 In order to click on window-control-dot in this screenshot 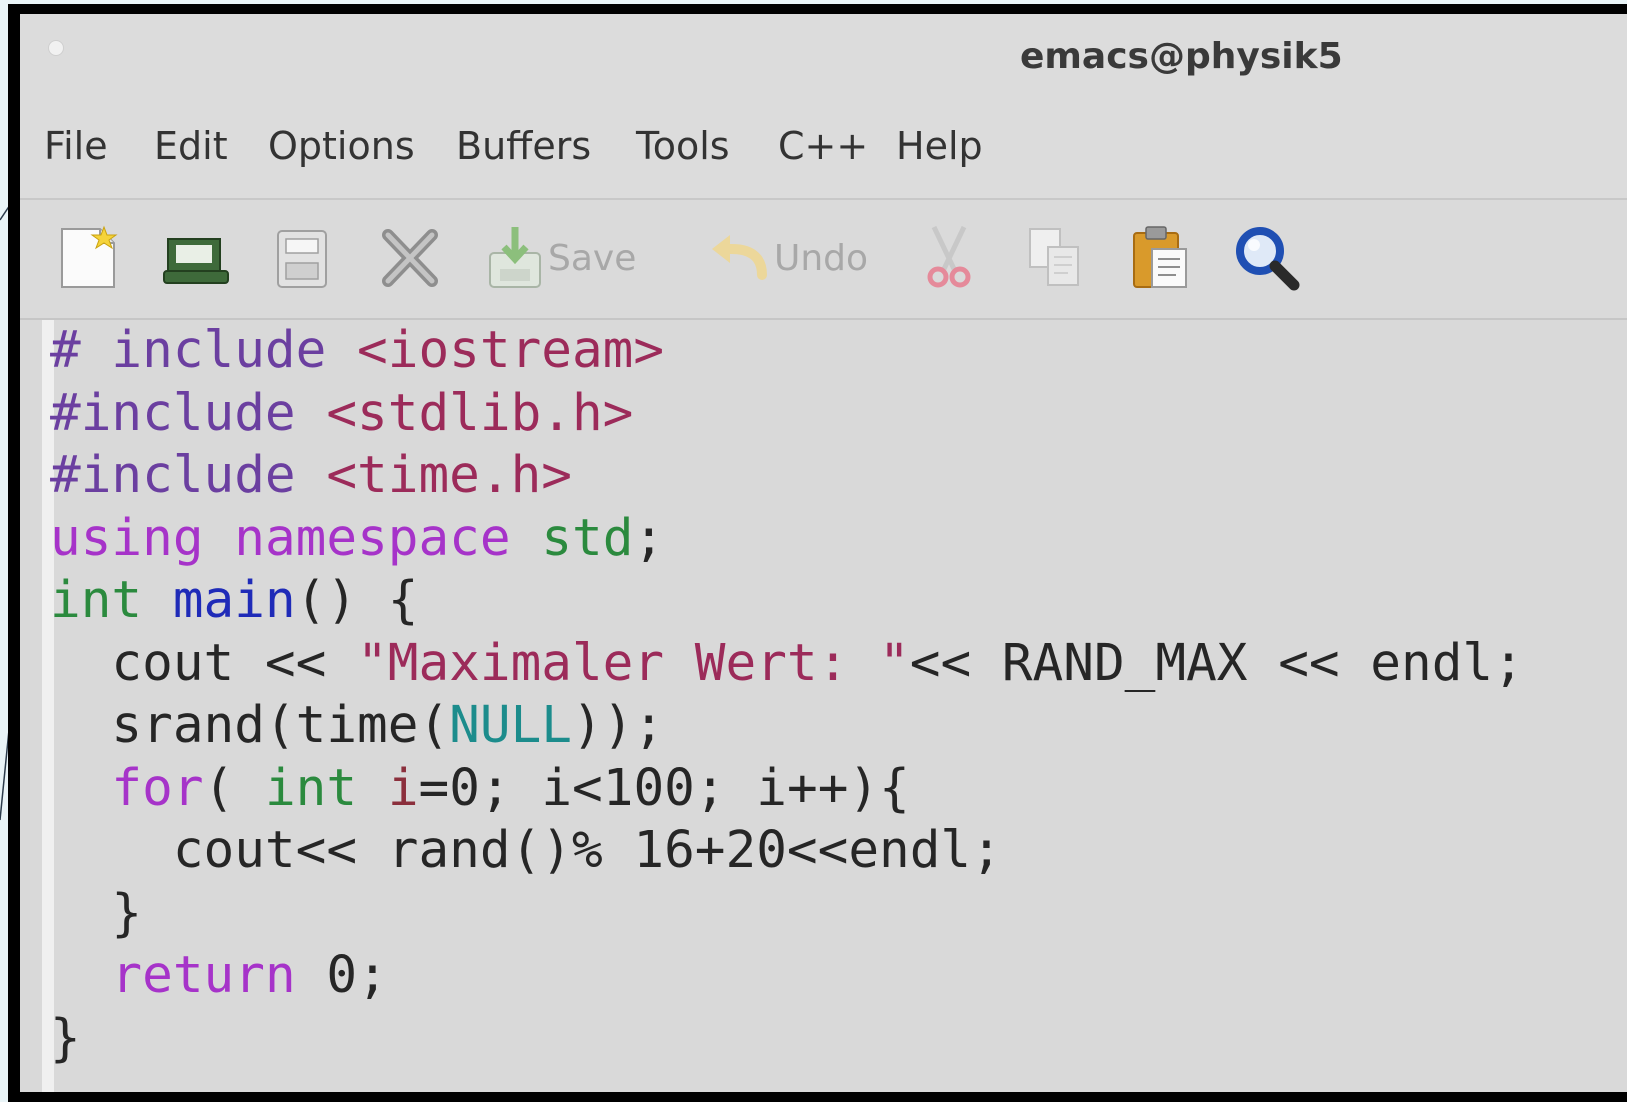, I will do `click(56, 48)`.